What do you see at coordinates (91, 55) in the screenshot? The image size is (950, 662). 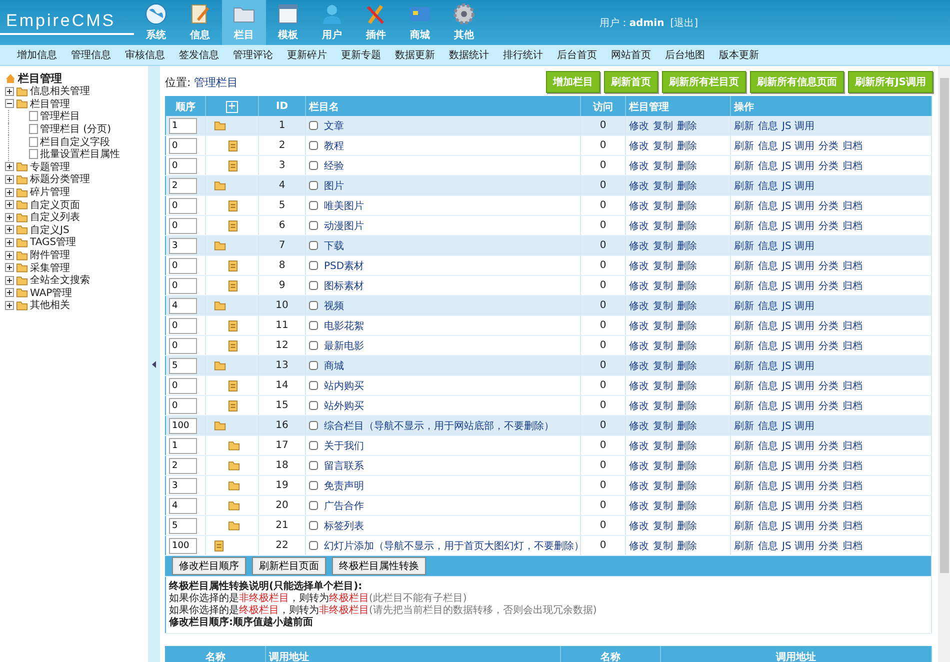 I see `menu-link: 管理信息` at bounding box center [91, 55].